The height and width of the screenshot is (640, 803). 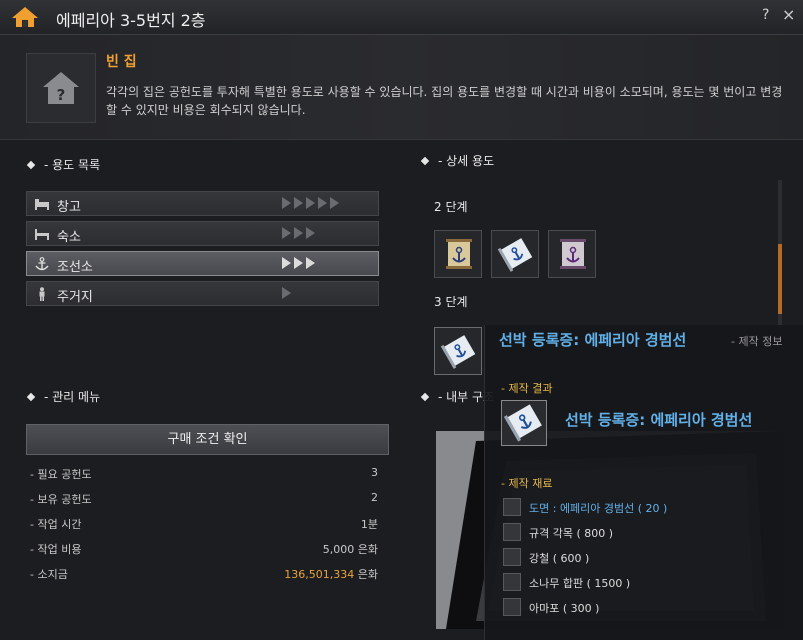 I want to click on use-item-storage: 창고, so click(x=202, y=203).